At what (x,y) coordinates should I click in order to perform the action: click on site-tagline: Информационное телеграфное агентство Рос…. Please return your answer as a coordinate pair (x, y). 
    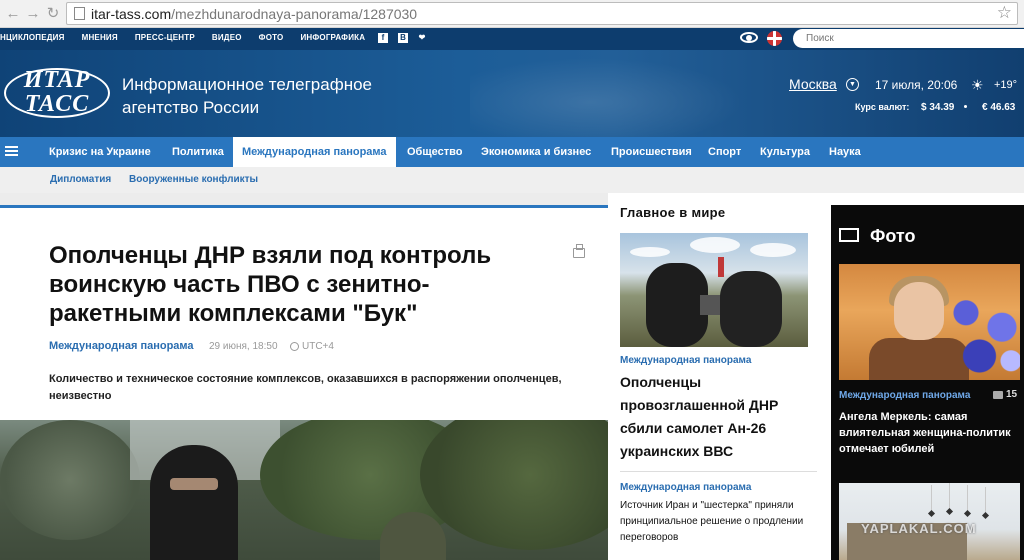
    Looking at the image, I should click on (247, 96).